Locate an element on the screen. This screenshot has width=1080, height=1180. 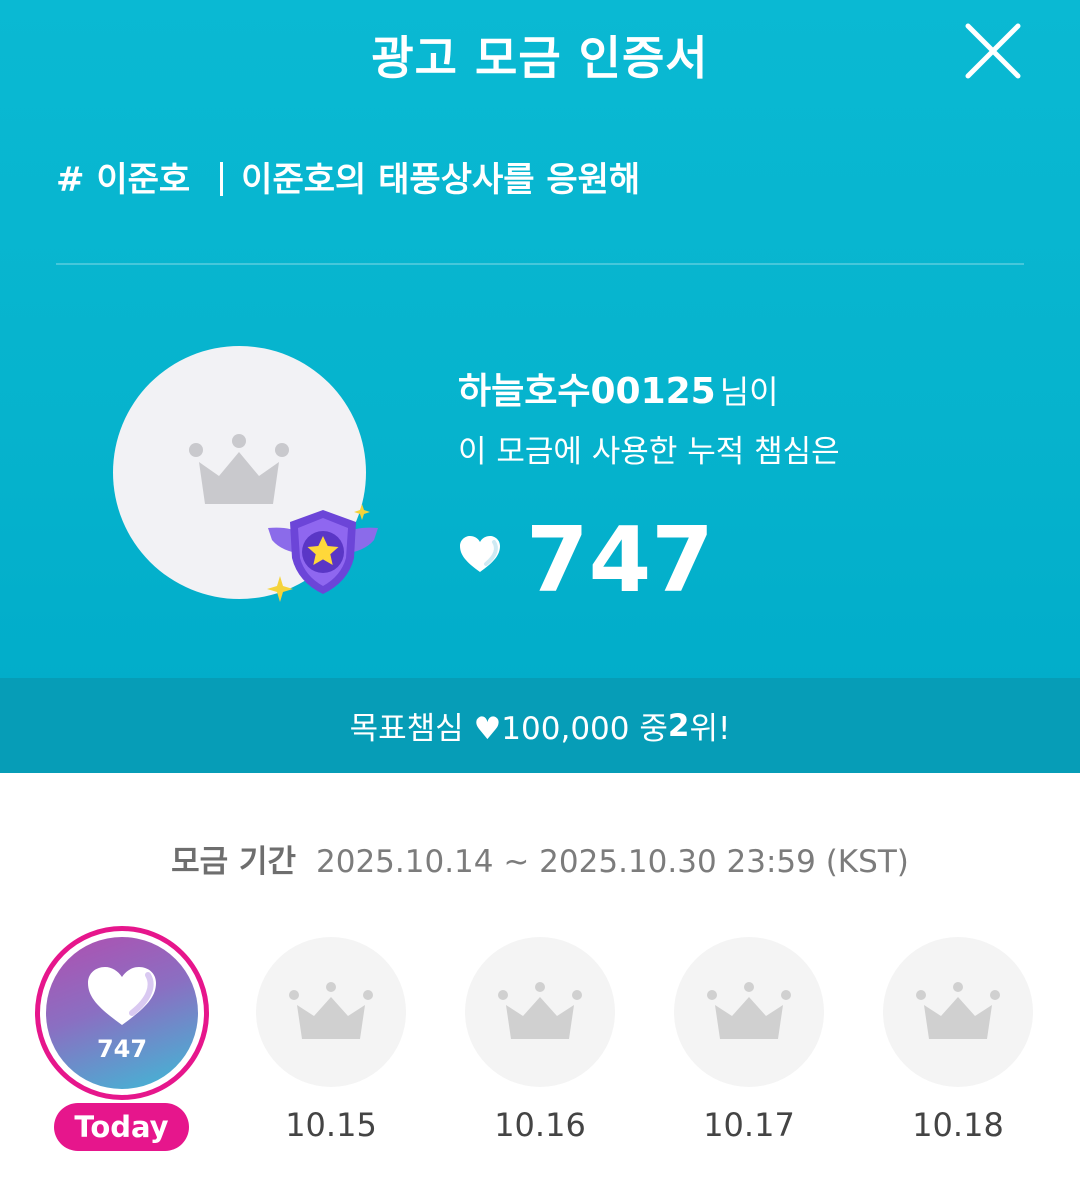
day-item: 10.17 is located at coordinates (749, 1040).